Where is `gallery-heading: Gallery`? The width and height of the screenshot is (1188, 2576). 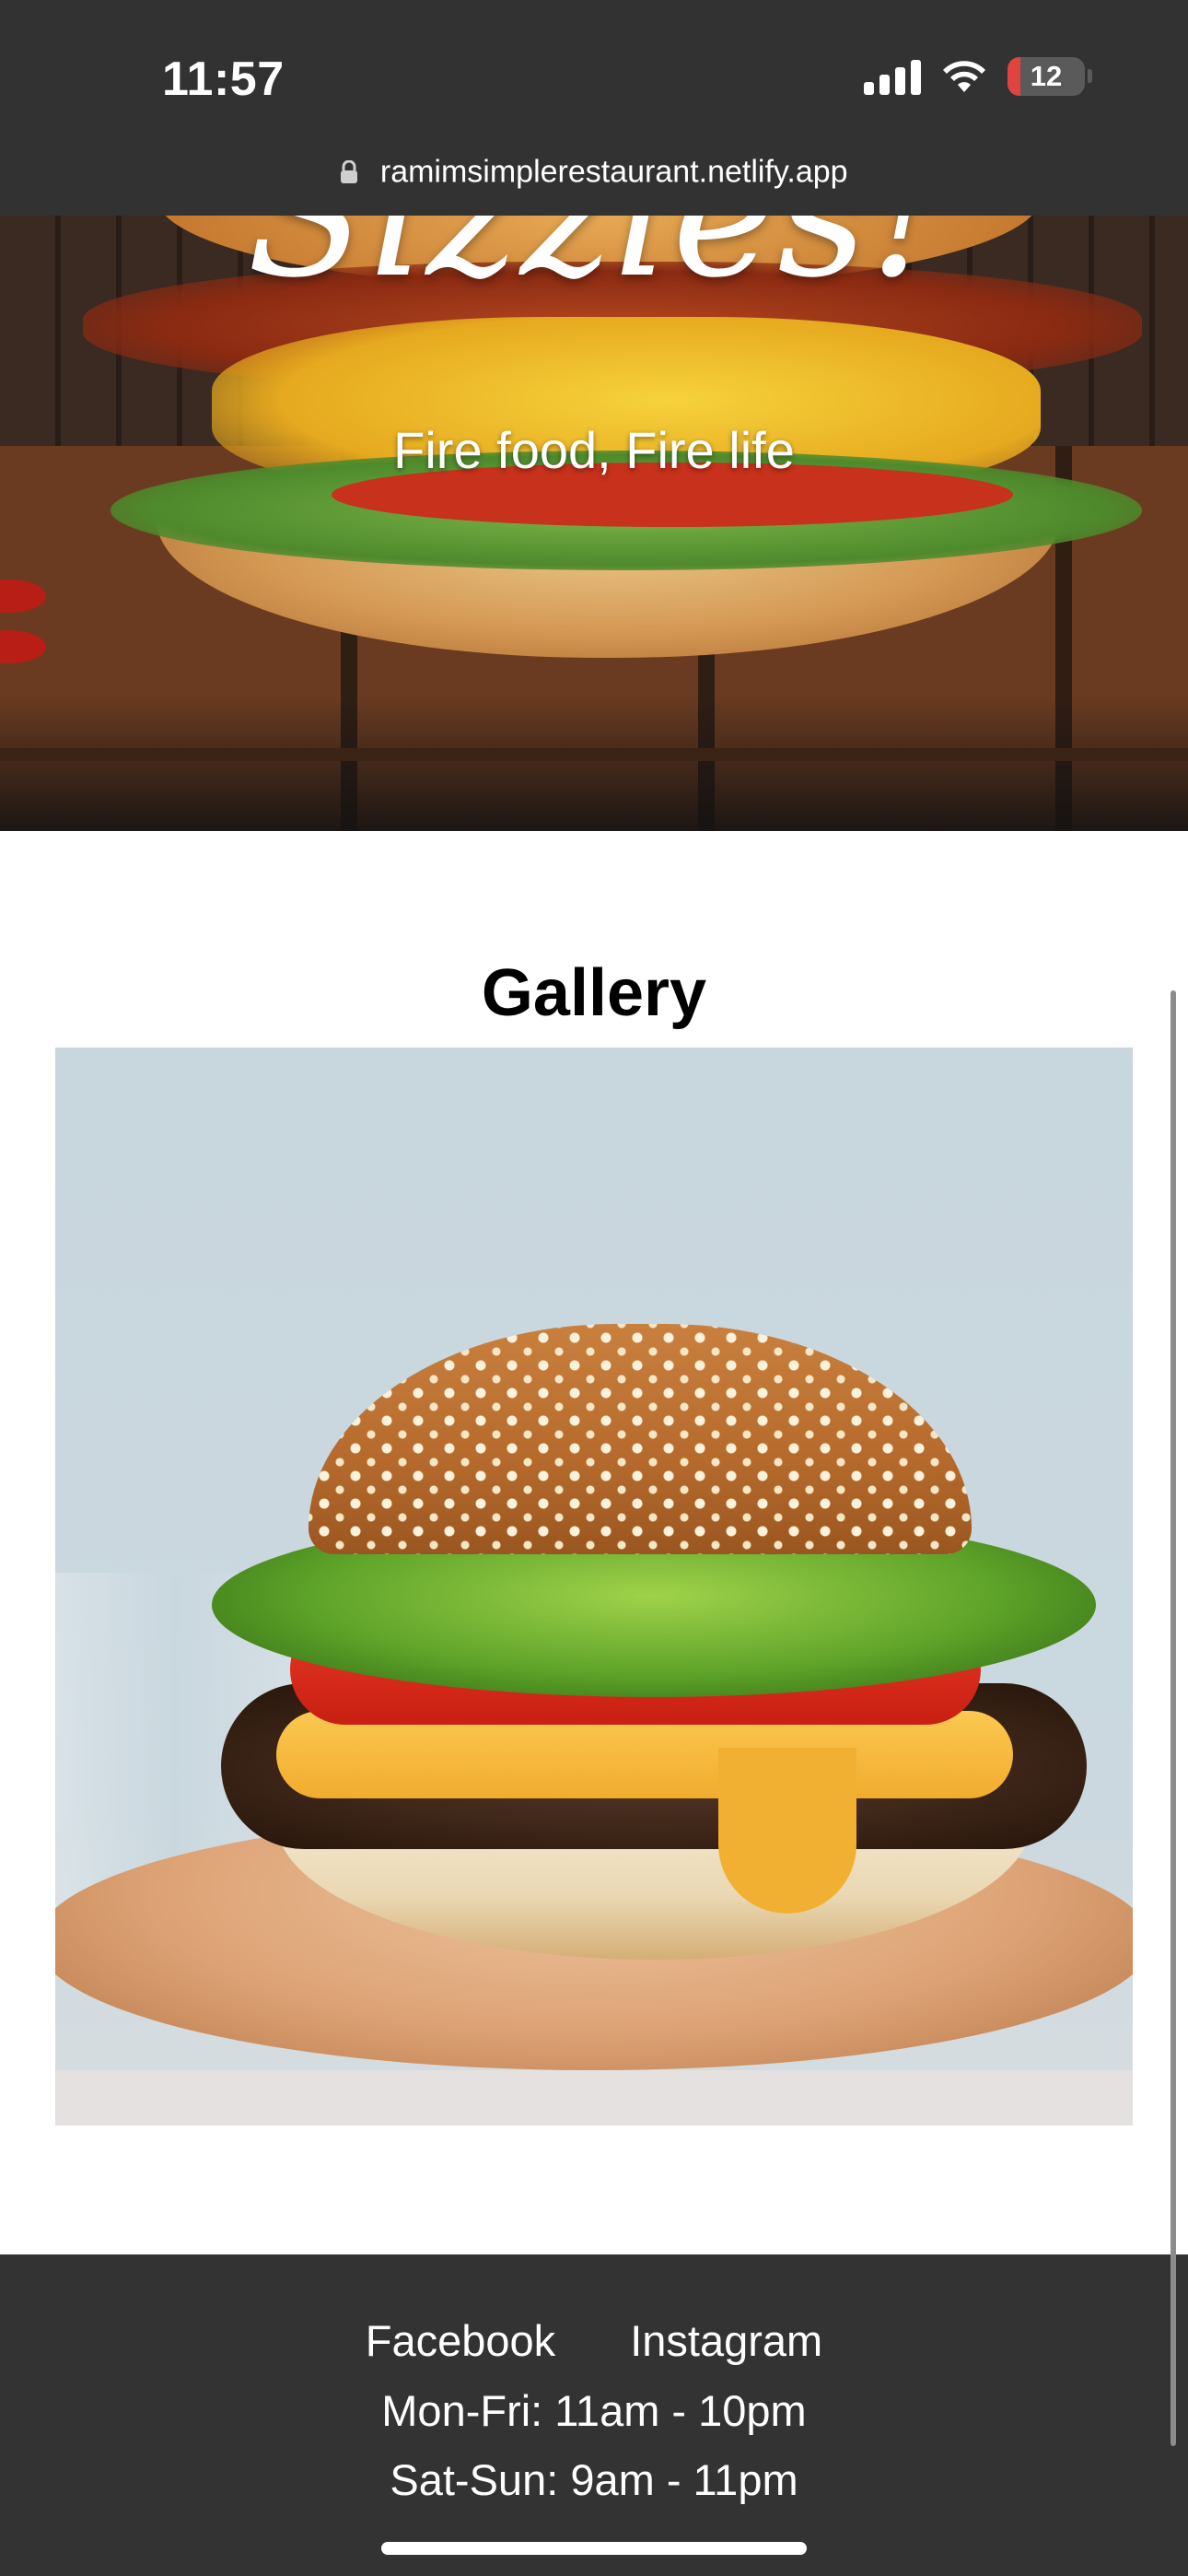
gallery-heading: Gallery is located at coordinates (594, 993).